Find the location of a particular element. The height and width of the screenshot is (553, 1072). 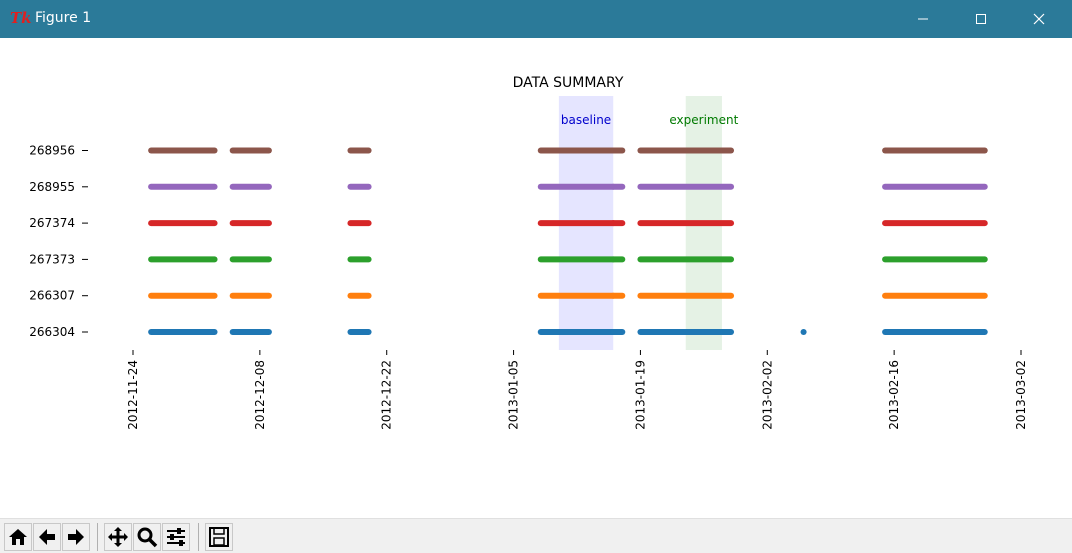

back-button is located at coordinates (47, 537).